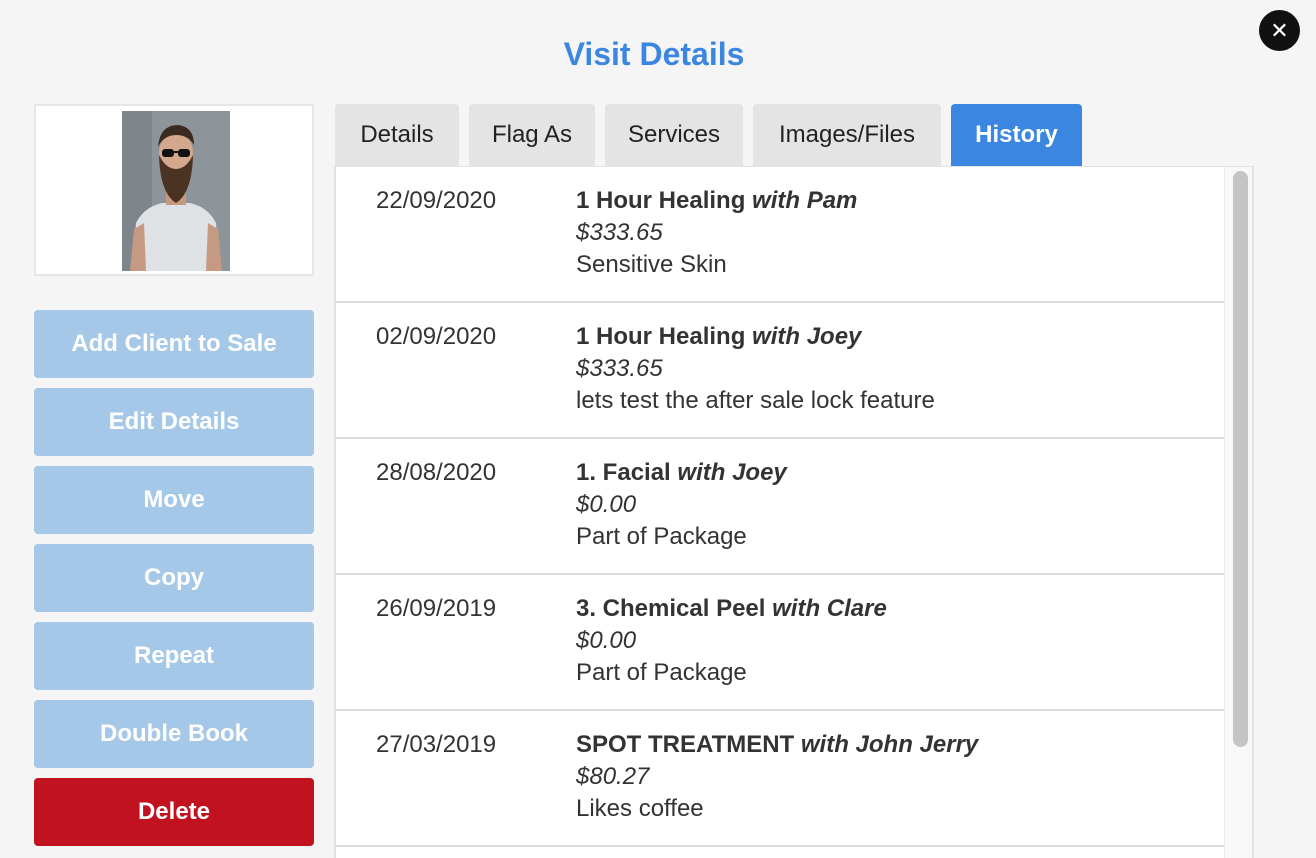 This screenshot has width=1316, height=858. I want to click on history-service-line: SPOT TREATMENT with John Jerry, so click(777, 745).